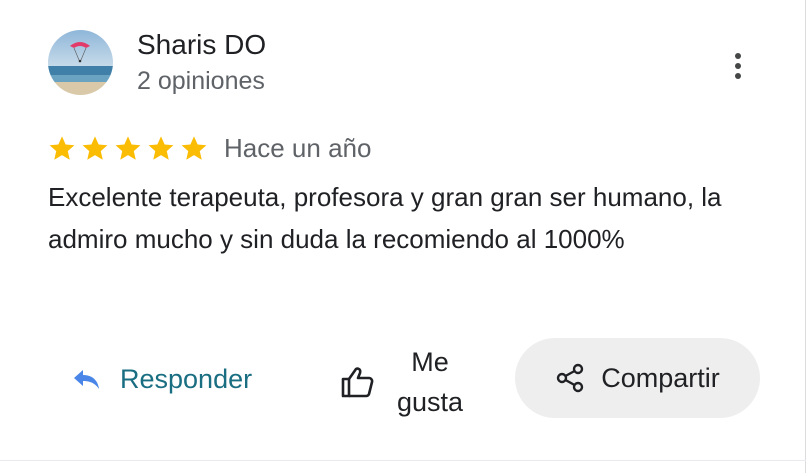 The width and height of the screenshot is (806, 473). Describe the element at coordinates (403, 460) in the screenshot. I see `card-divider` at that location.